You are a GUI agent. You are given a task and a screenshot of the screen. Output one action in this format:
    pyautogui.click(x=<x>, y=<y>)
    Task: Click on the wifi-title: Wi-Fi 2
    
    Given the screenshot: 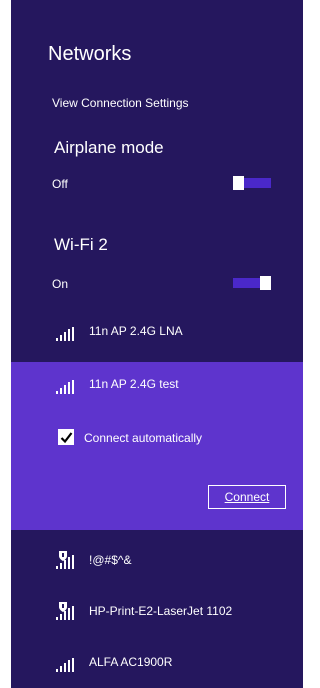 What is the action you would take?
    pyautogui.click(x=81, y=244)
    